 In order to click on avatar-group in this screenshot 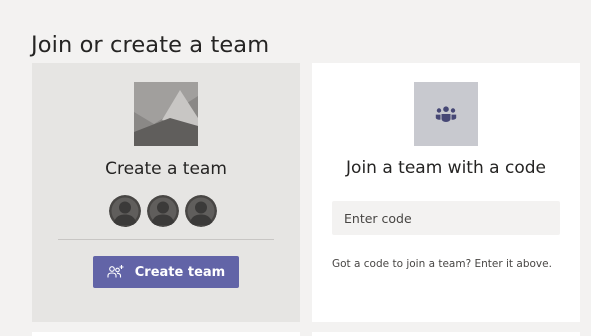, I will do `click(164, 211)`.